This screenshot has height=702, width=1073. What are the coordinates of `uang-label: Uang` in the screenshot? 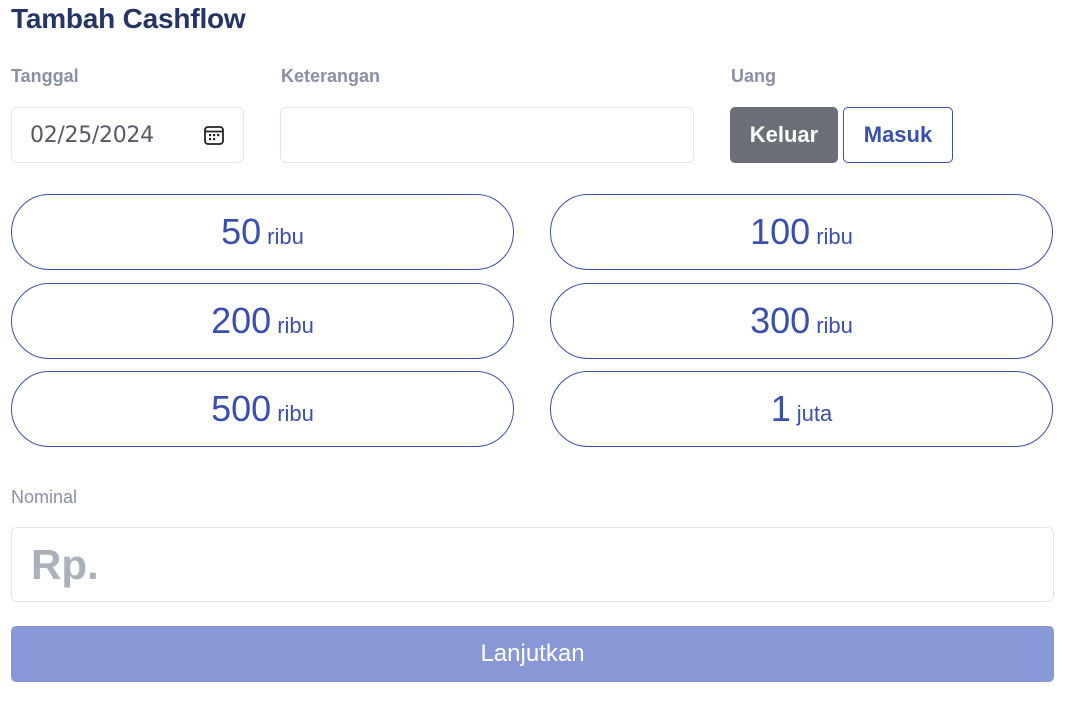 It's located at (753, 76).